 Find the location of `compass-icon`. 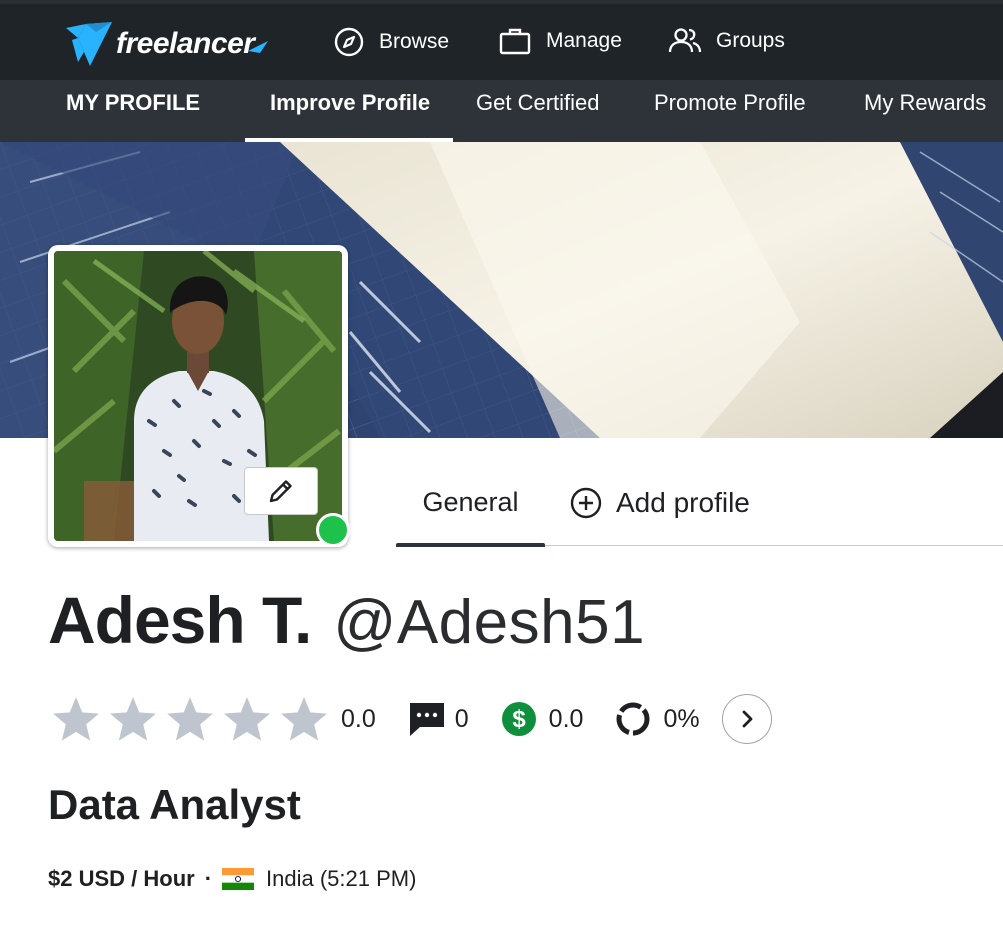

compass-icon is located at coordinates (349, 42).